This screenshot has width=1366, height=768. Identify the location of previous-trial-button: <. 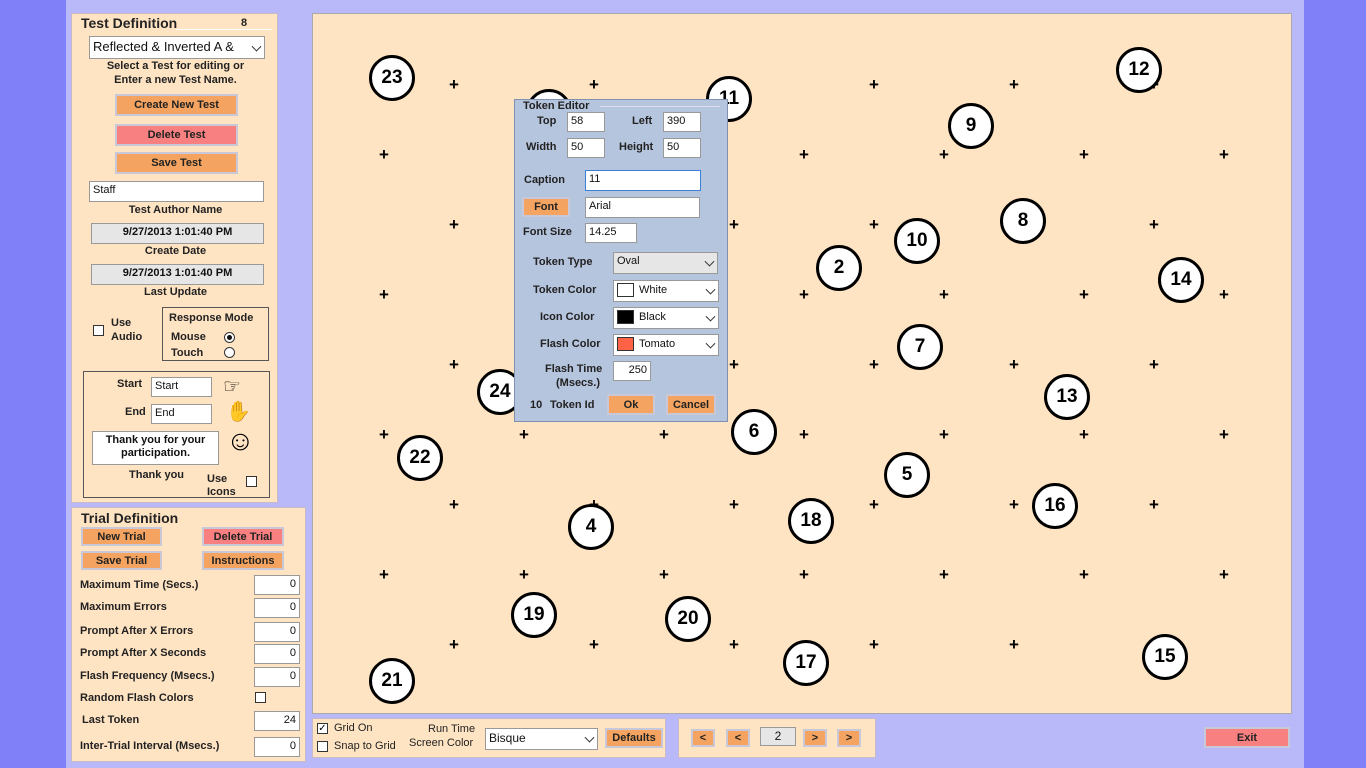
(738, 738).